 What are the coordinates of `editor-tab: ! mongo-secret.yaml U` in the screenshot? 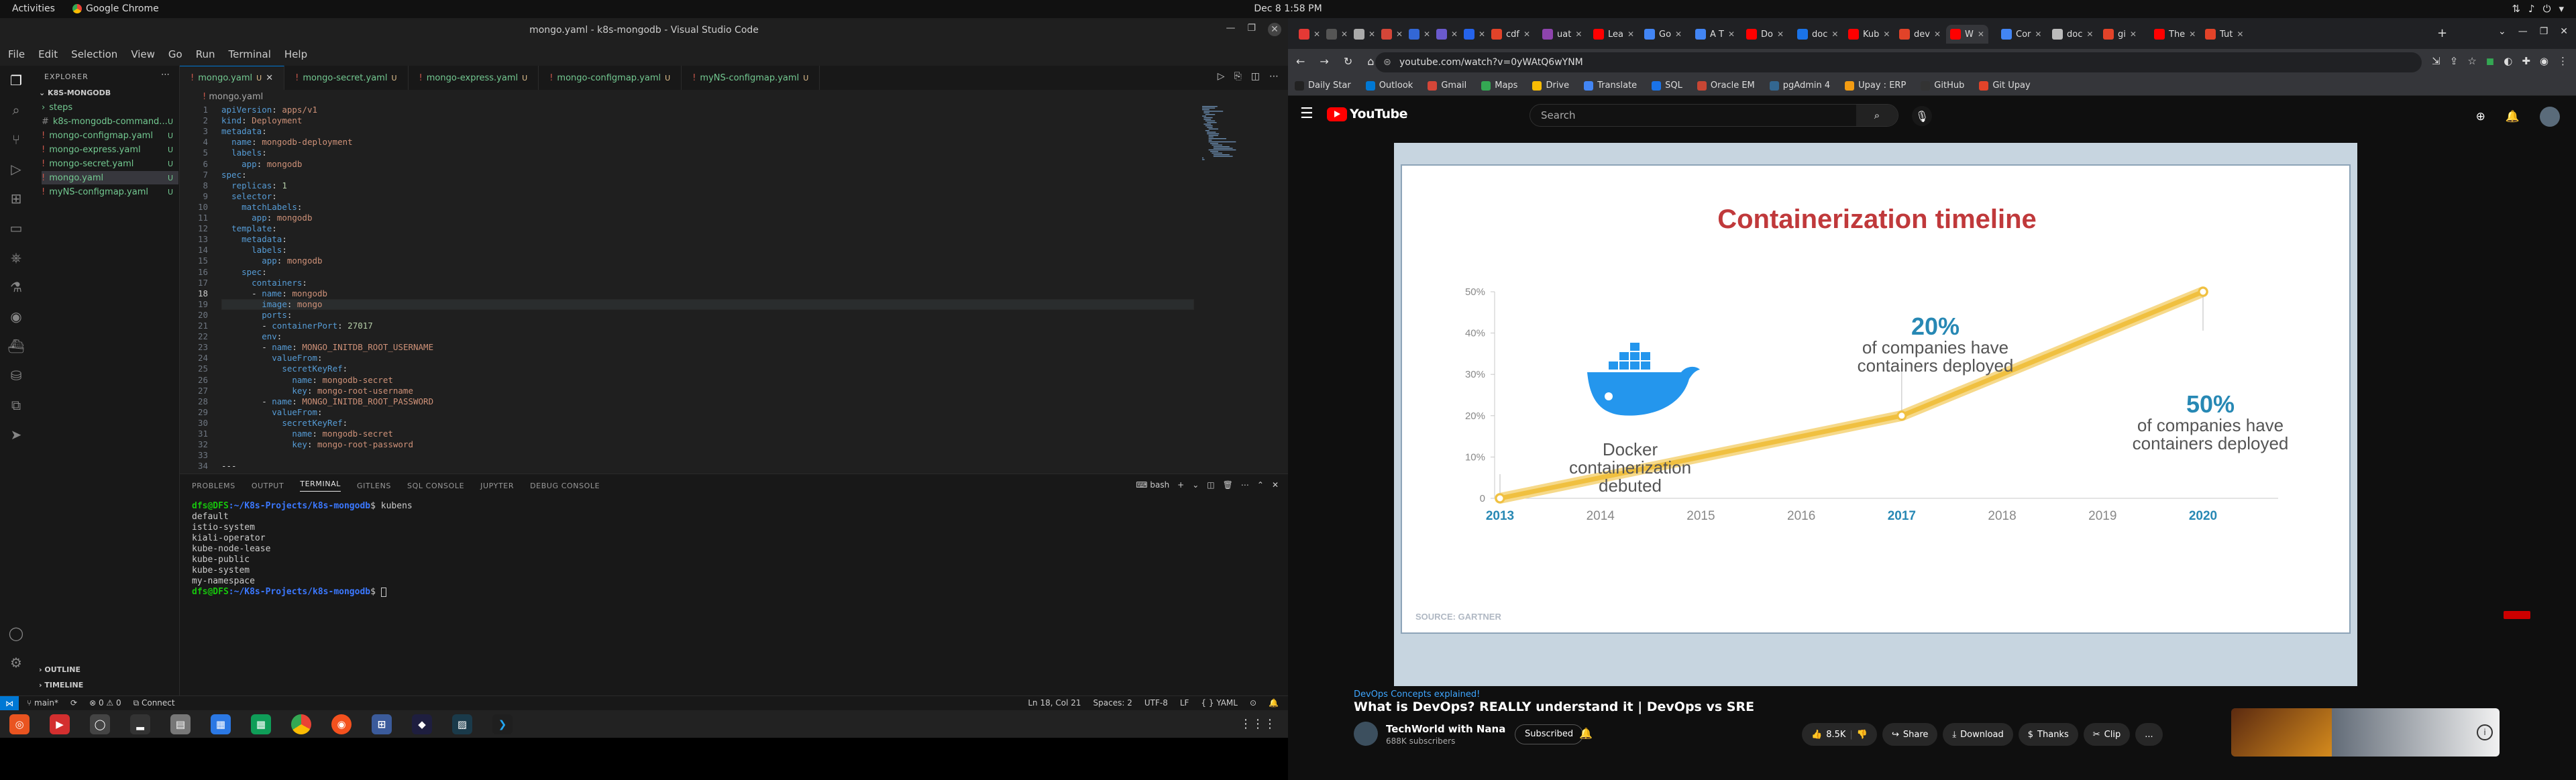 It's located at (346, 78).